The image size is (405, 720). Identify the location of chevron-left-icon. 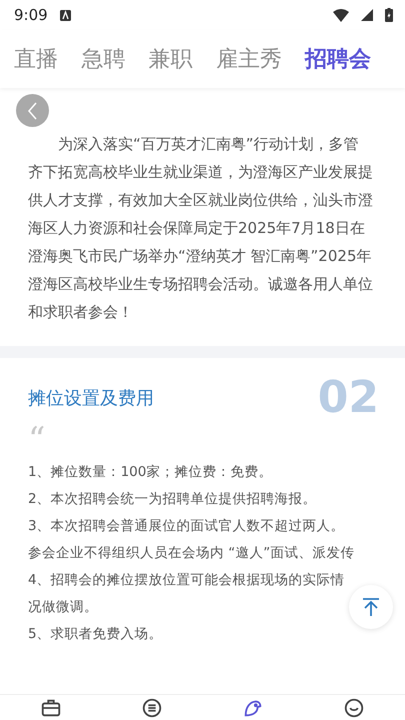
(33, 111).